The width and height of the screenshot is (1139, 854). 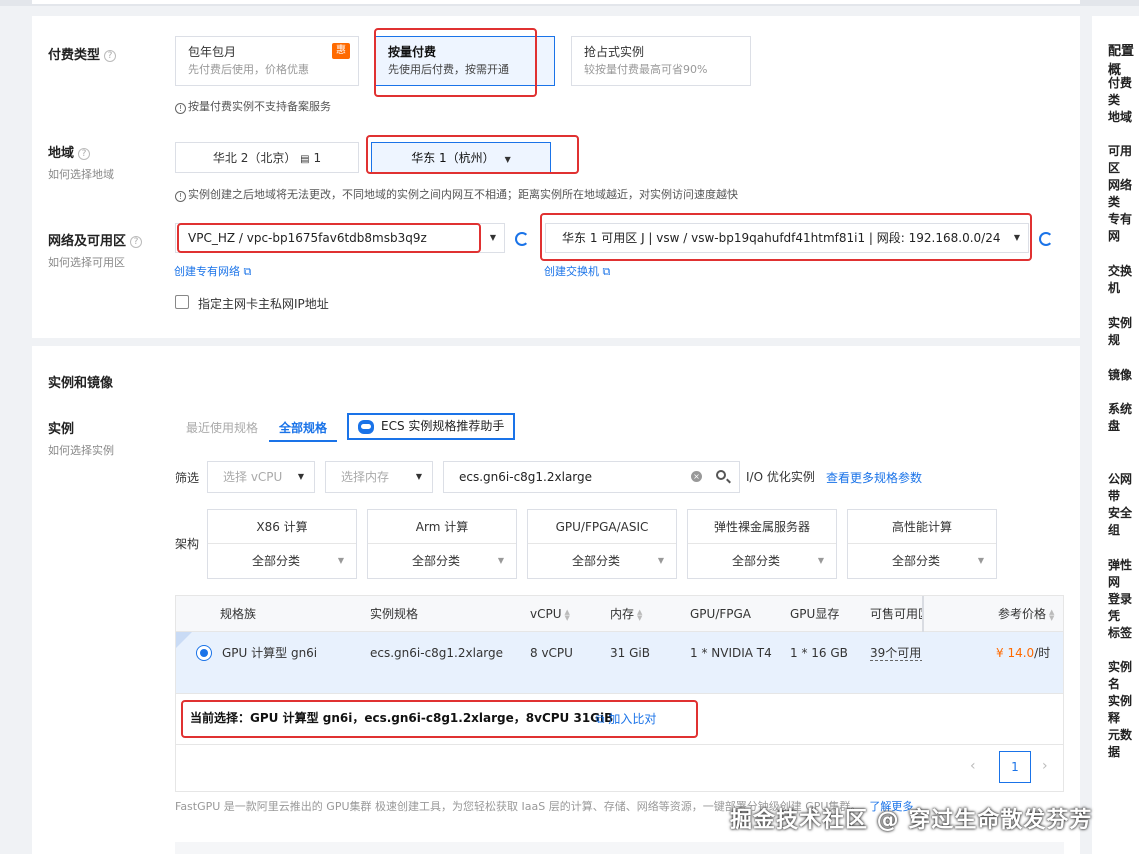 I want to click on watermark: 掘金技术社区 @ 穿过生命散发芬芳, so click(x=911, y=820).